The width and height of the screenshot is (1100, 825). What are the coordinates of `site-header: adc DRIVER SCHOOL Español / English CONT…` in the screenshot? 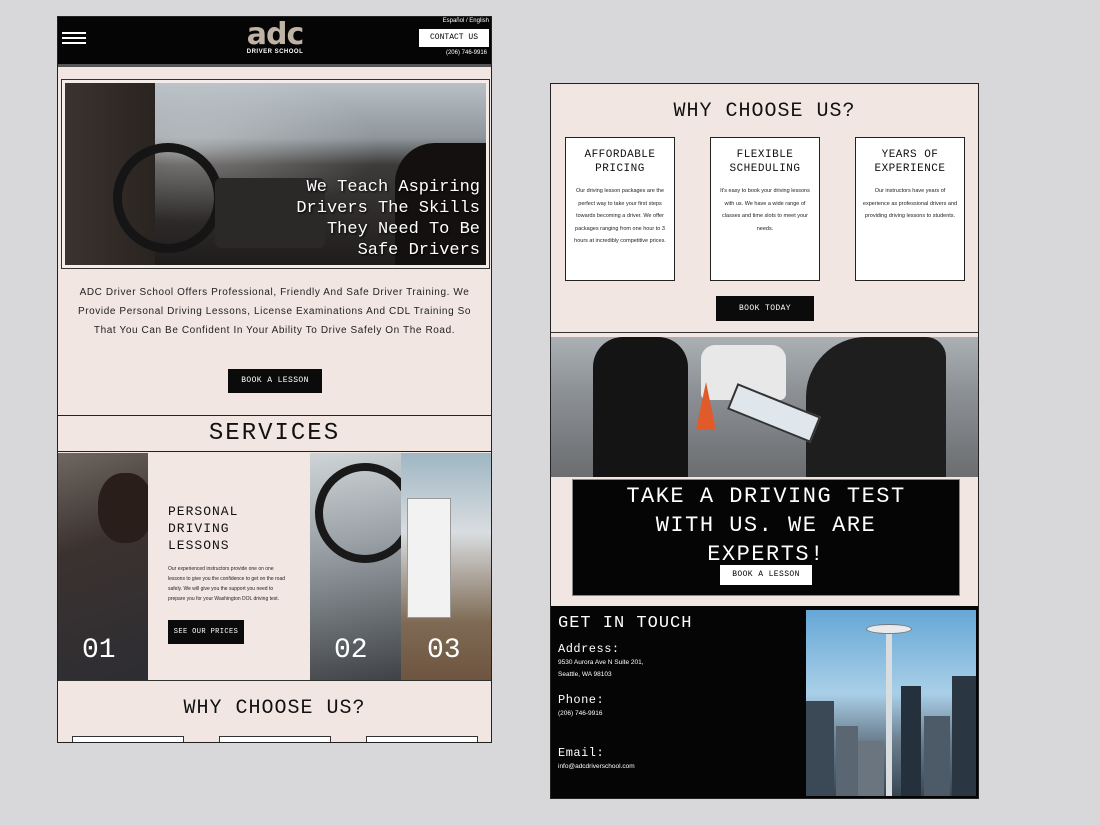 It's located at (274, 40).